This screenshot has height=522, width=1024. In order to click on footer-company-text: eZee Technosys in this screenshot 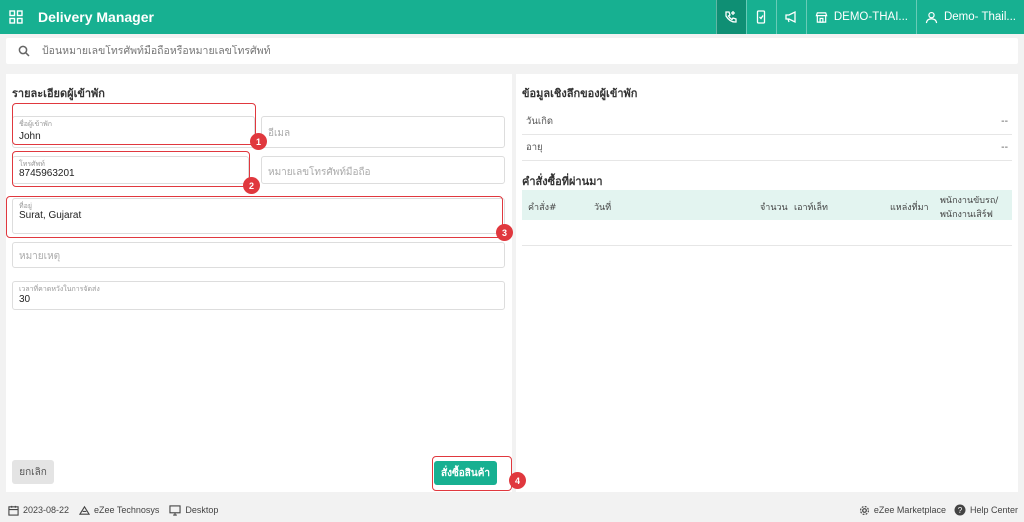, I will do `click(127, 510)`.